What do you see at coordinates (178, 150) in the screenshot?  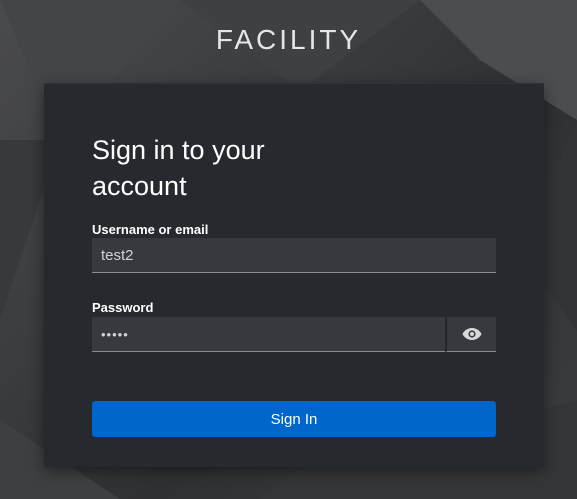 I see `title-line-1: Sign in to your` at bounding box center [178, 150].